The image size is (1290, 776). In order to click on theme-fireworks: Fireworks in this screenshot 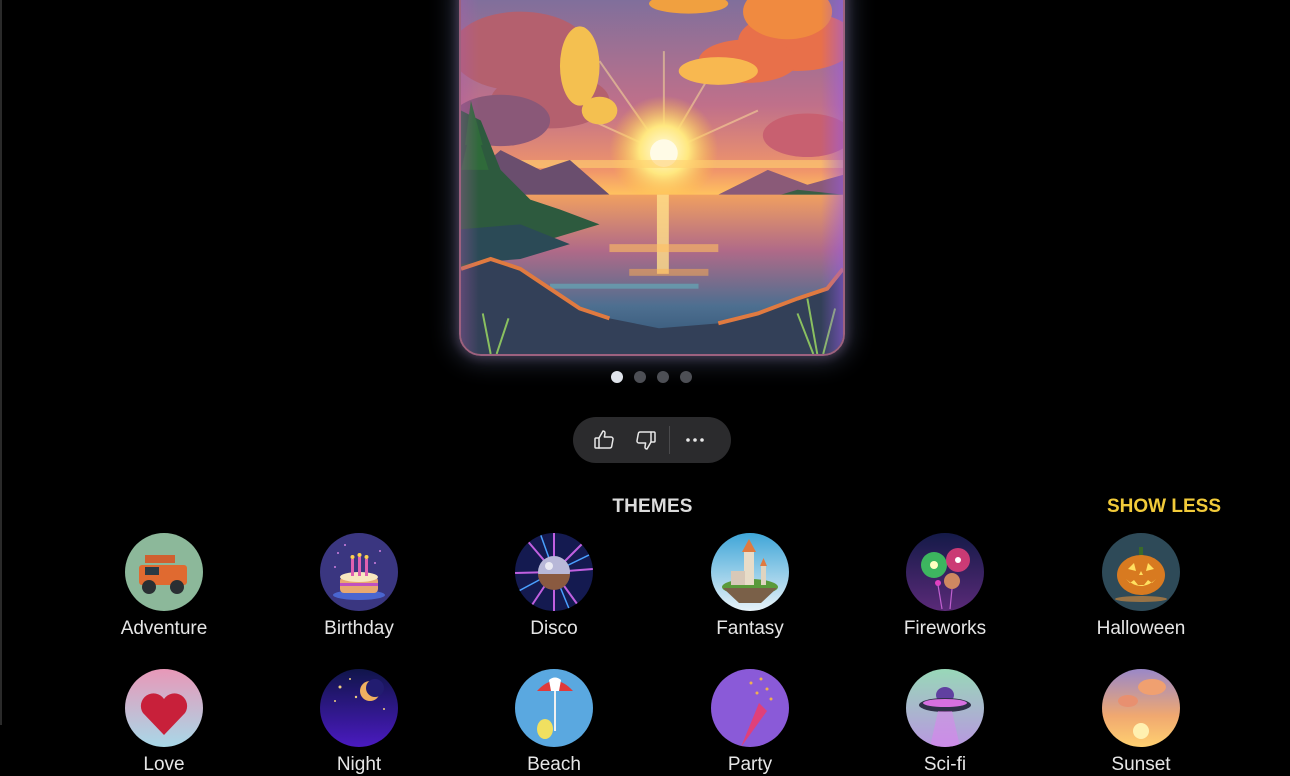, I will do `click(945, 586)`.